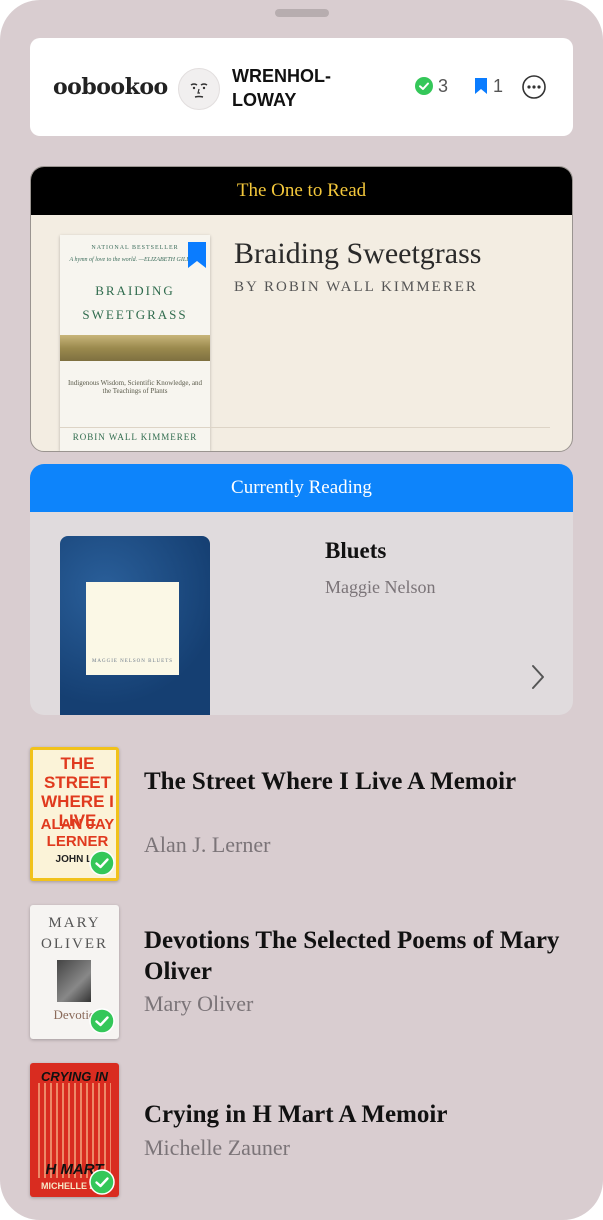  I want to click on finished-count: 3, so click(431, 86).